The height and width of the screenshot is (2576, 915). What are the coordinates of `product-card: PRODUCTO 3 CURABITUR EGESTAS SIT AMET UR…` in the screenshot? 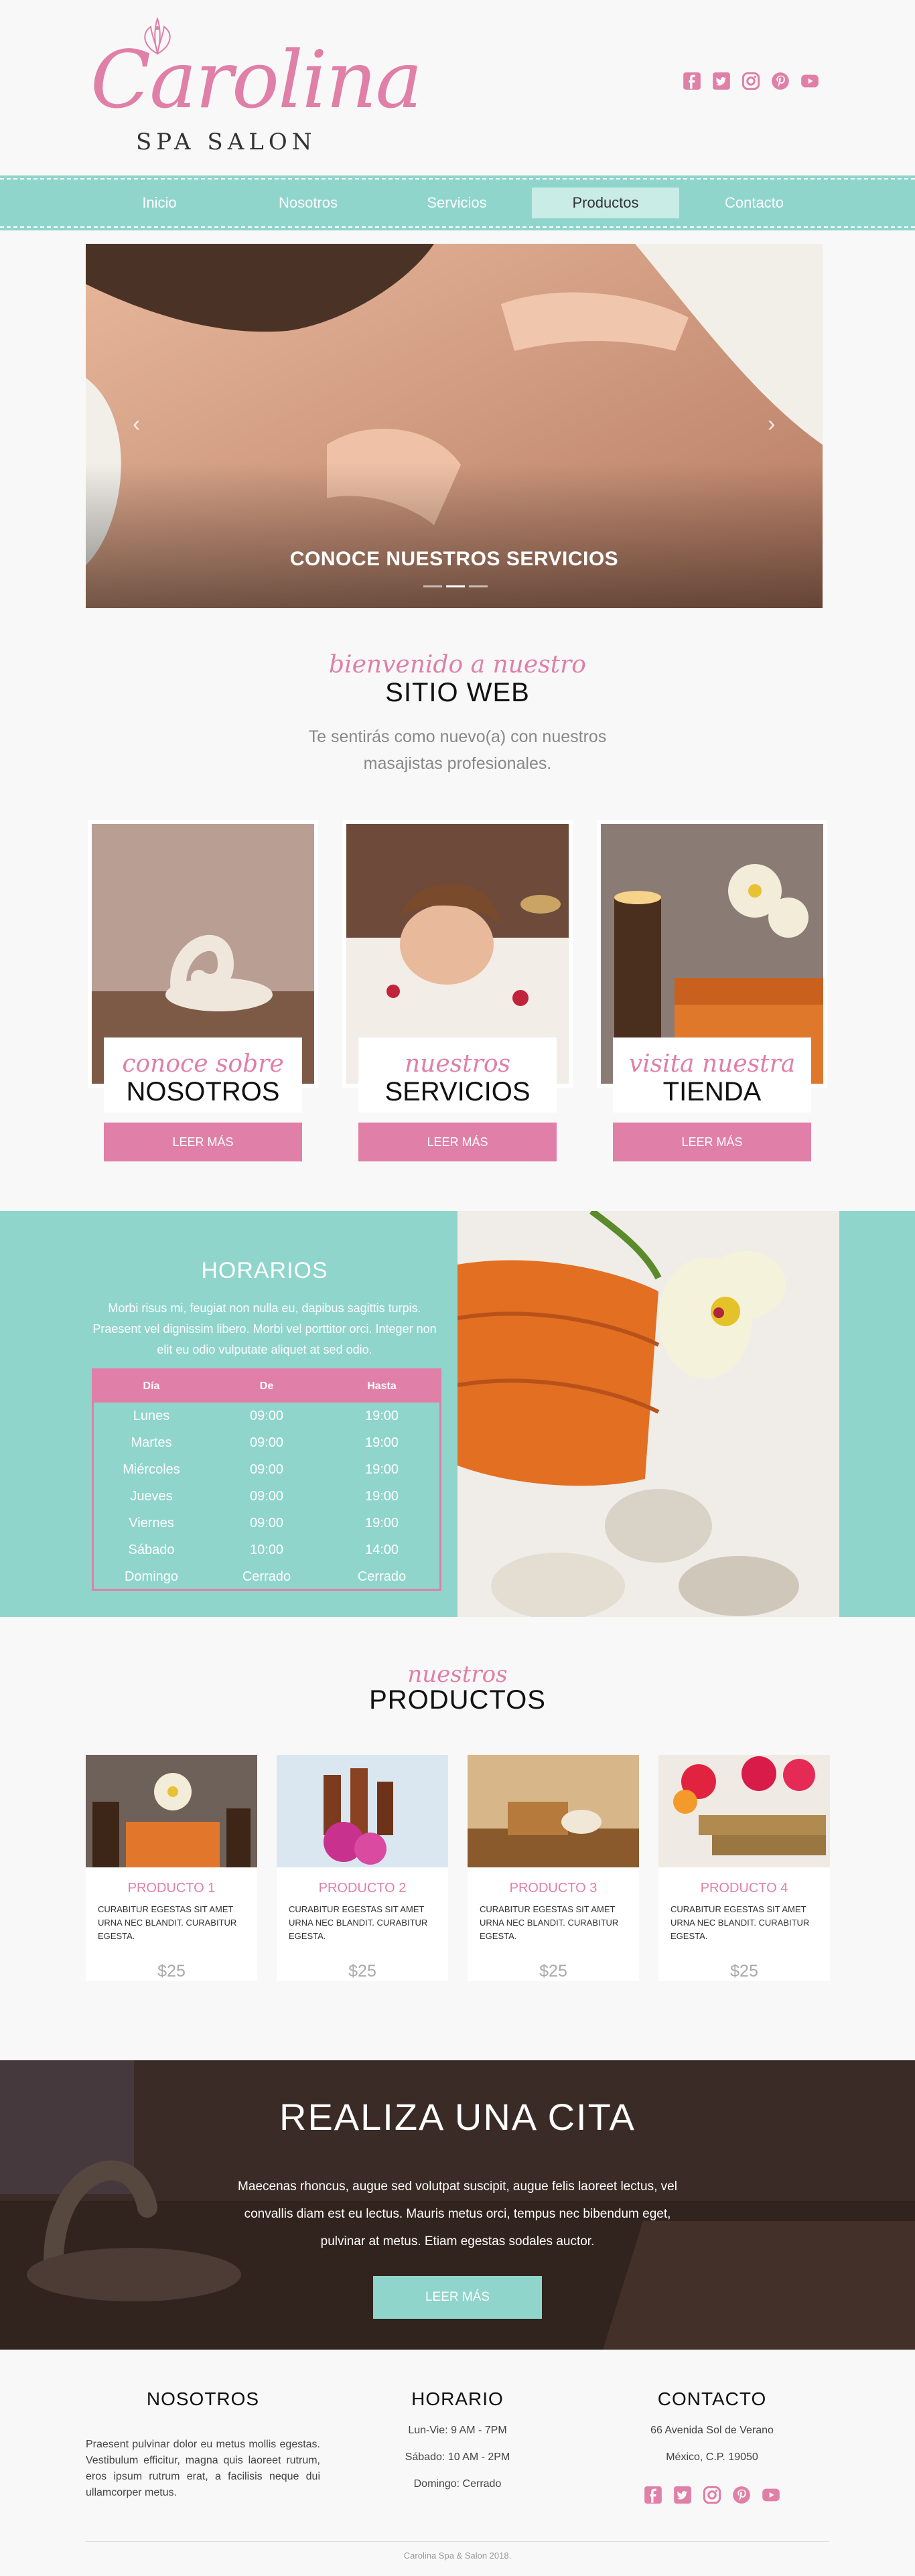 It's located at (553, 1868).